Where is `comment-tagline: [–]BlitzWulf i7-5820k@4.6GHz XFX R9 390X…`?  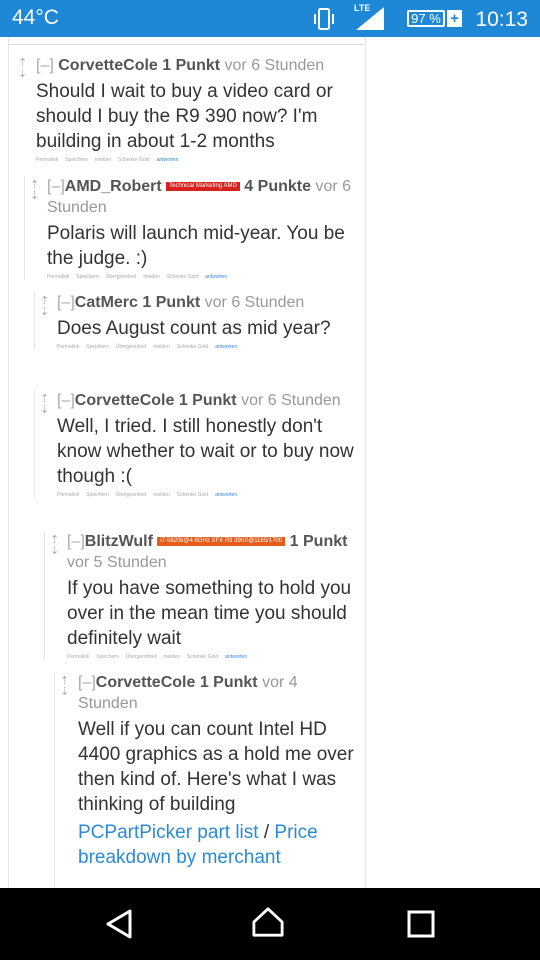
comment-tagline: [–]BlitzWulf i7-5820k@4.6GHz XFX R9 390X… is located at coordinates (213, 552).